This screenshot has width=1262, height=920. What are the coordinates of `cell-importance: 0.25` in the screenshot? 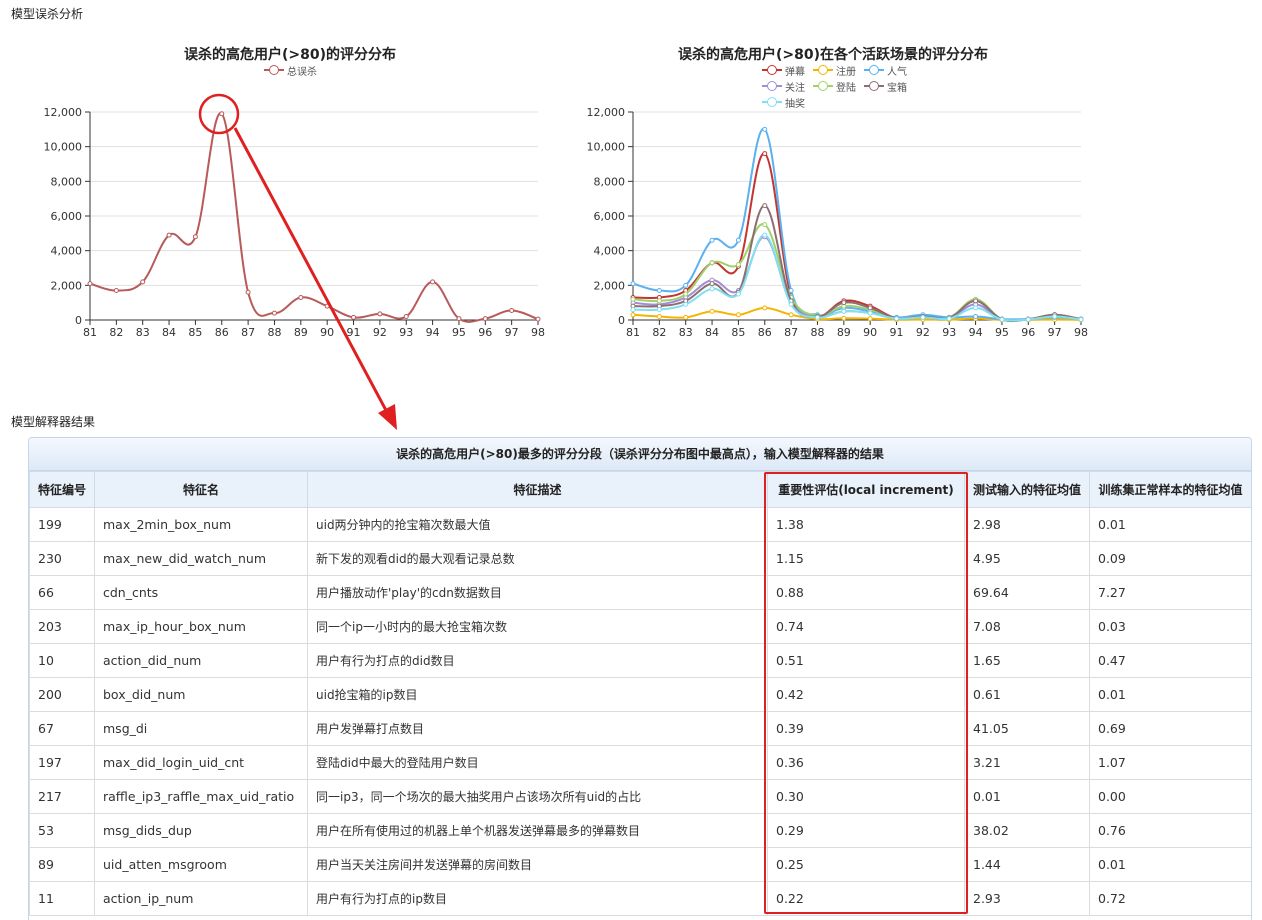 It's located at (866, 864).